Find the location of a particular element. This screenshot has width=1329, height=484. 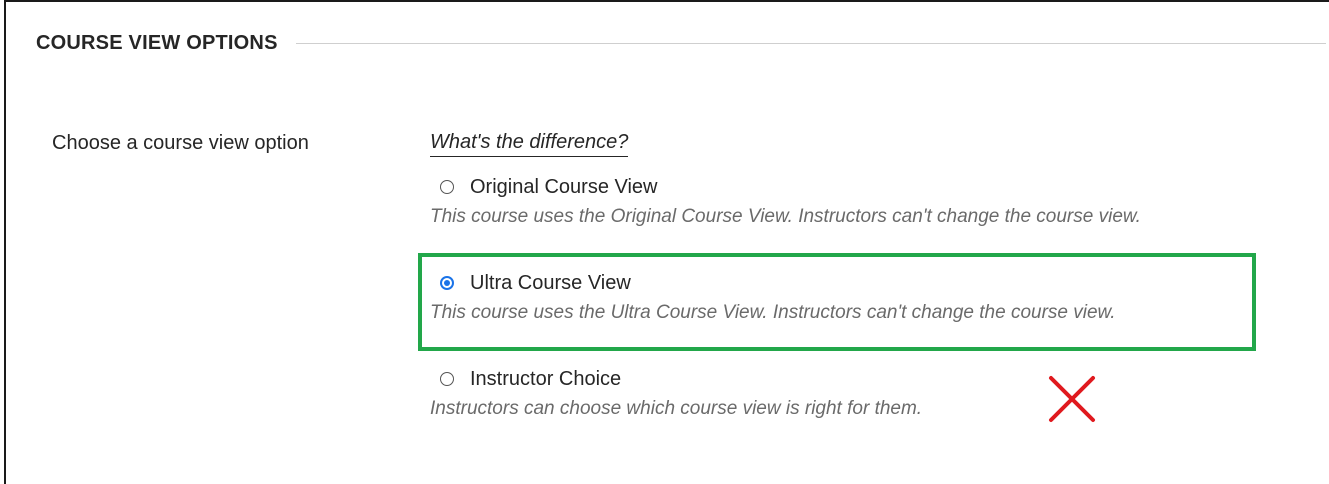

original-course-view-label: Original Course View is located at coordinates (564, 187).